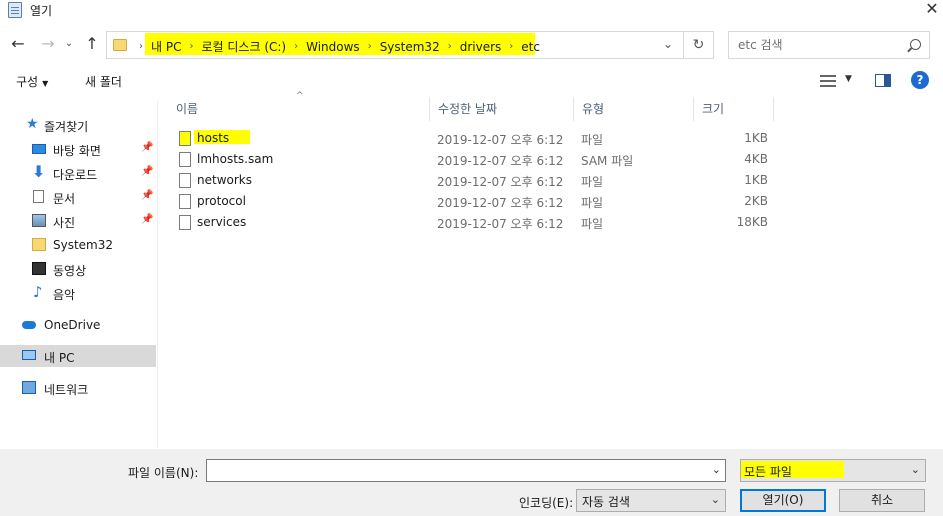 The image size is (943, 516). What do you see at coordinates (651, 500) in the screenshot?
I see `encoding-select: 자동 검색 ⌄` at bounding box center [651, 500].